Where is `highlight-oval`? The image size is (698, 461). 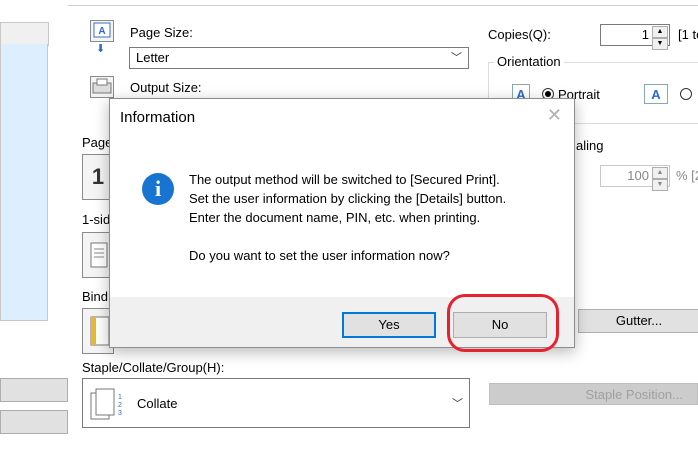 highlight-oval is located at coordinates (503, 323).